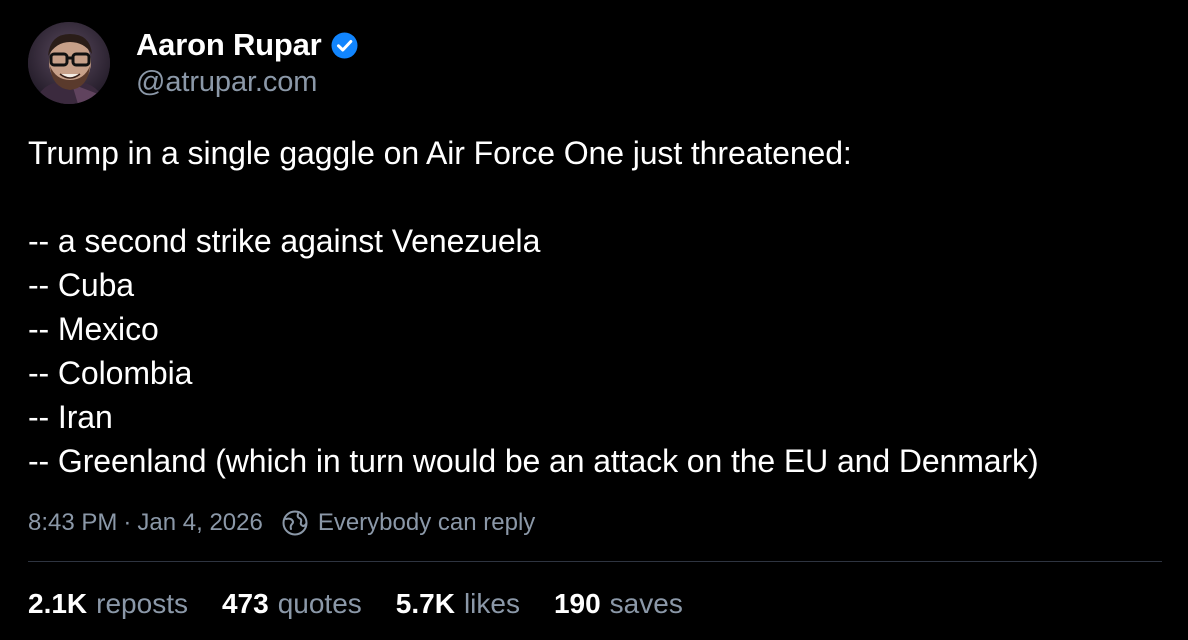  Describe the element at coordinates (491, 603) in the screenshot. I see `likes-label: likes` at that location.